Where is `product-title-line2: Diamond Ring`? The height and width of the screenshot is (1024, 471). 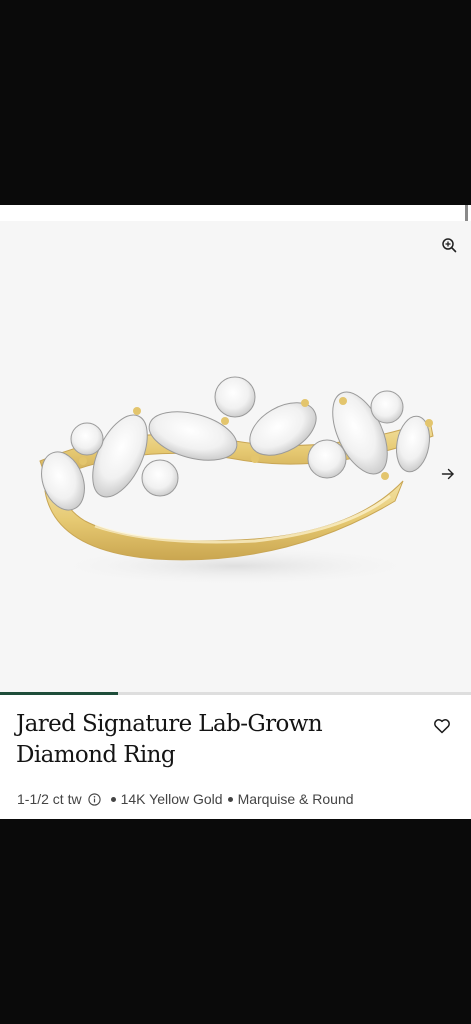
product-title-line2: Diamond Ring is located at coordinates (96, 755).